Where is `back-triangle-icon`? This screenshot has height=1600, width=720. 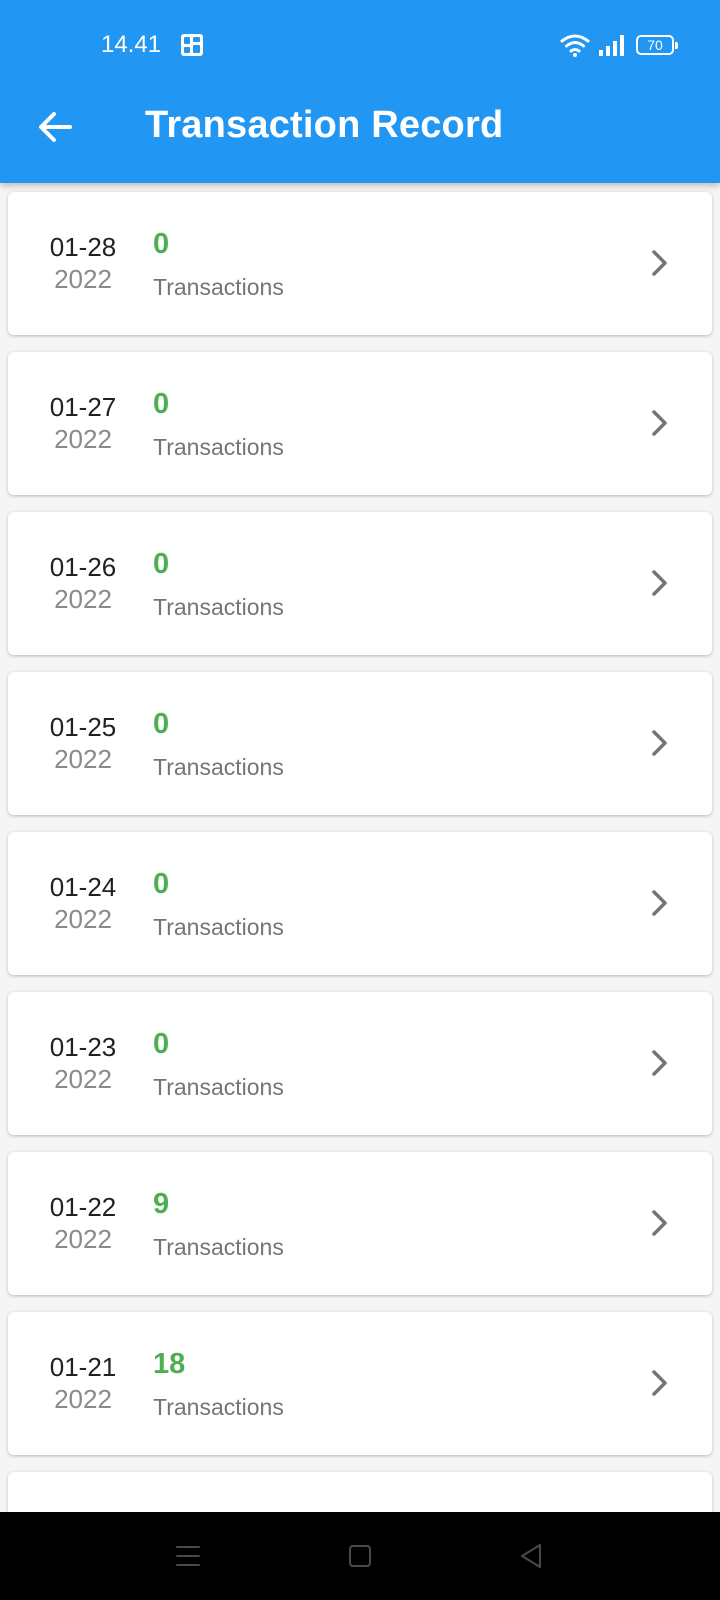 back-triangle-icon is located at coordinates (532, 1556).